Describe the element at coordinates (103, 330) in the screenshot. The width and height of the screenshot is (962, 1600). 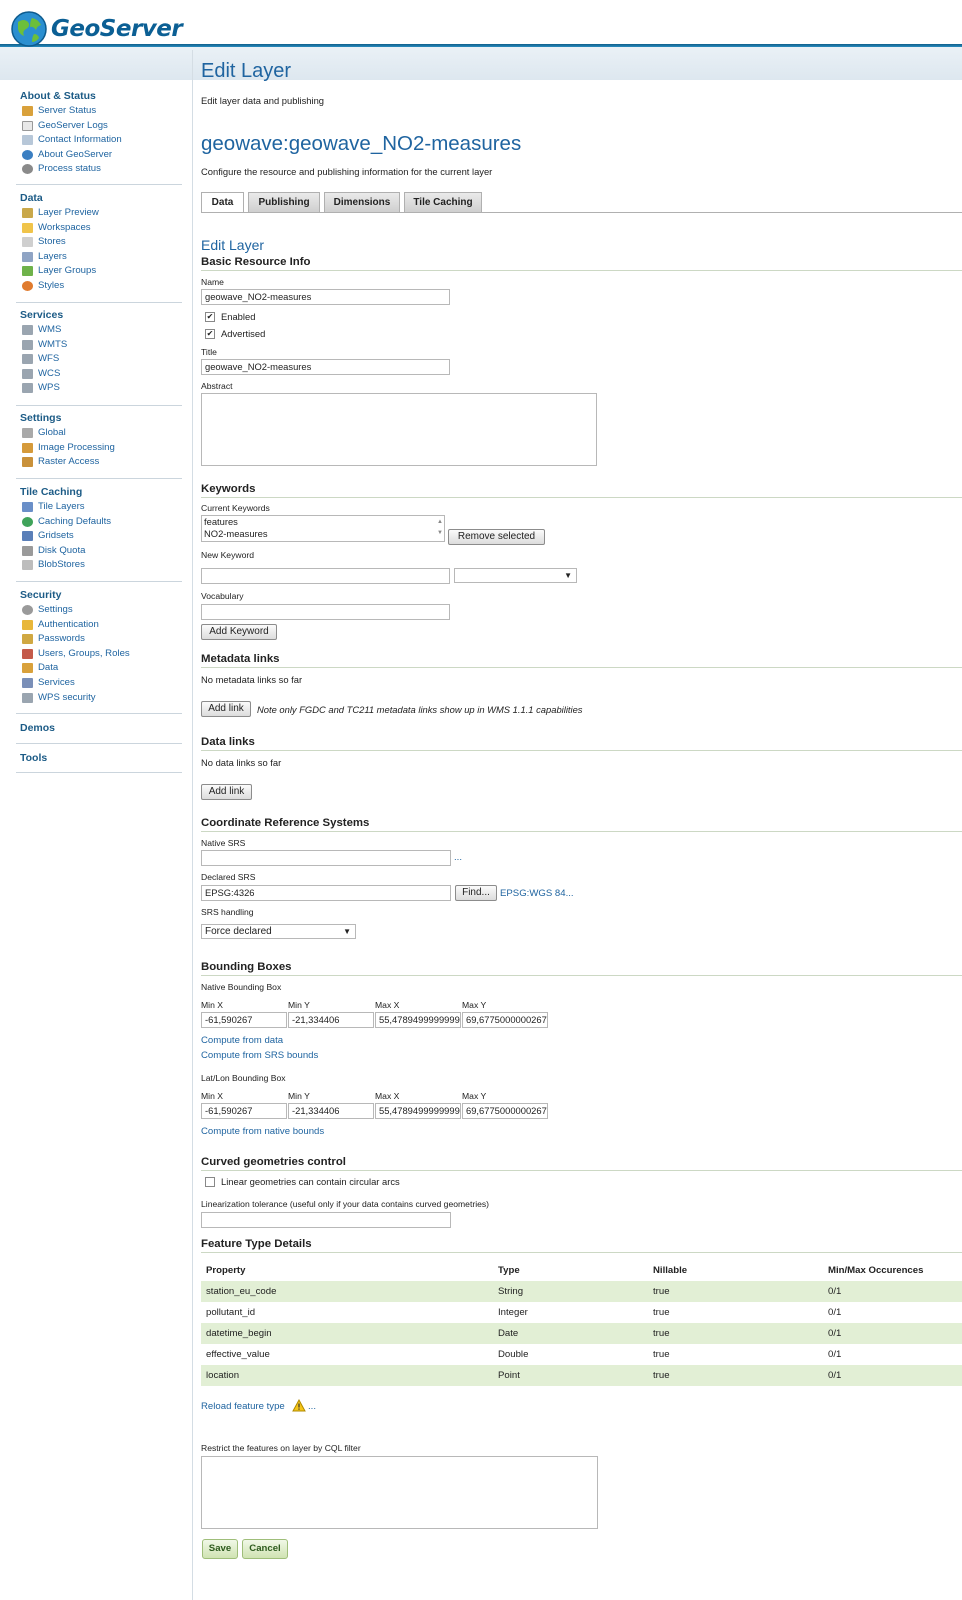
I see `sidebar-item-wms: WMS` at that location.